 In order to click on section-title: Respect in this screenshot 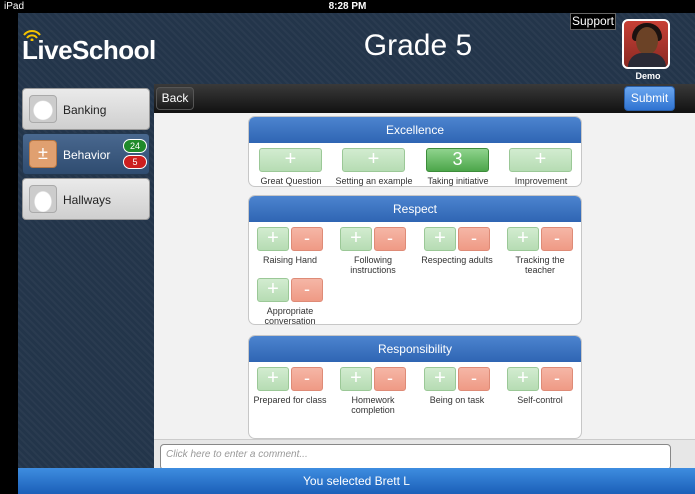, I will do `click(415, 209)`.